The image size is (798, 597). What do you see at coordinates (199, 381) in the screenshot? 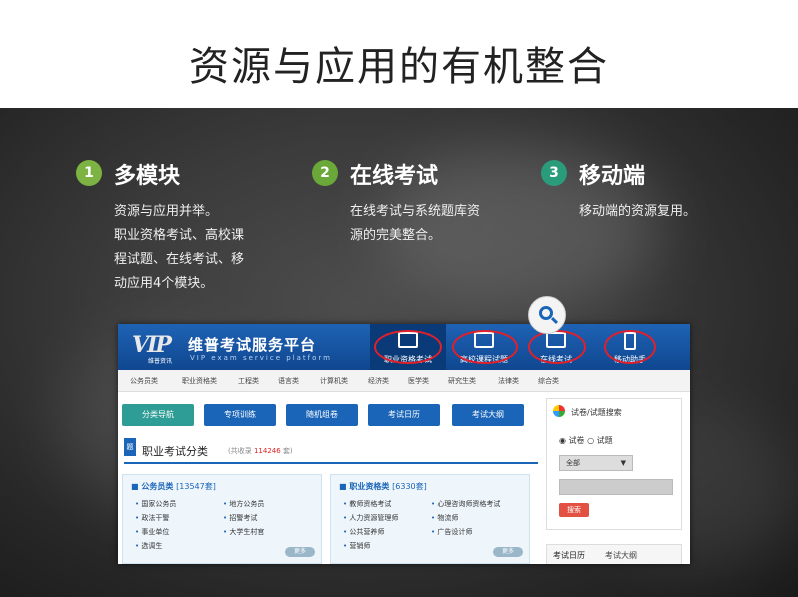
I see `category-link: 职业资格类` at bounding box center [199, 381].